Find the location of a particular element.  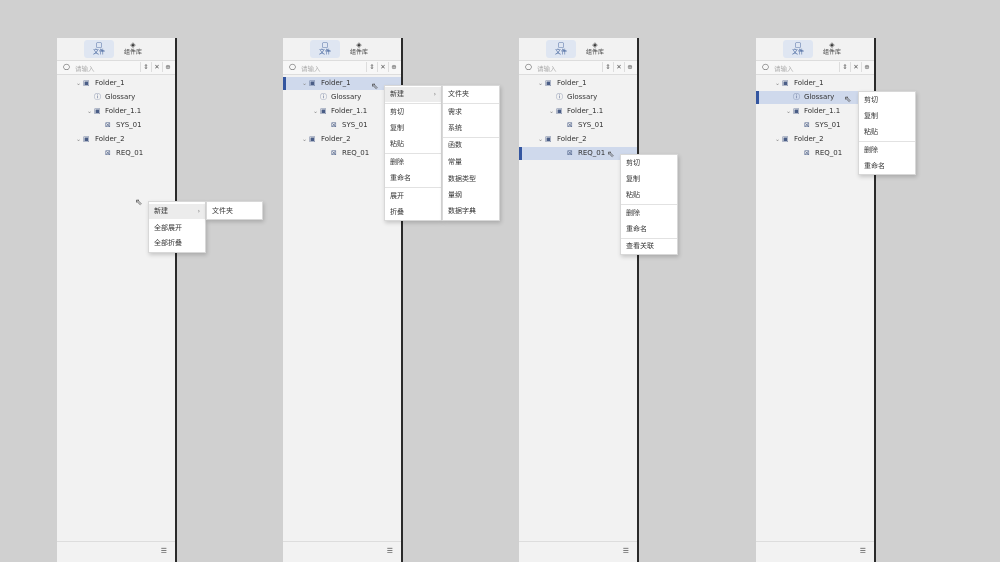

menu-item-collapse: 折叠 is located at coordinates (413, 212).